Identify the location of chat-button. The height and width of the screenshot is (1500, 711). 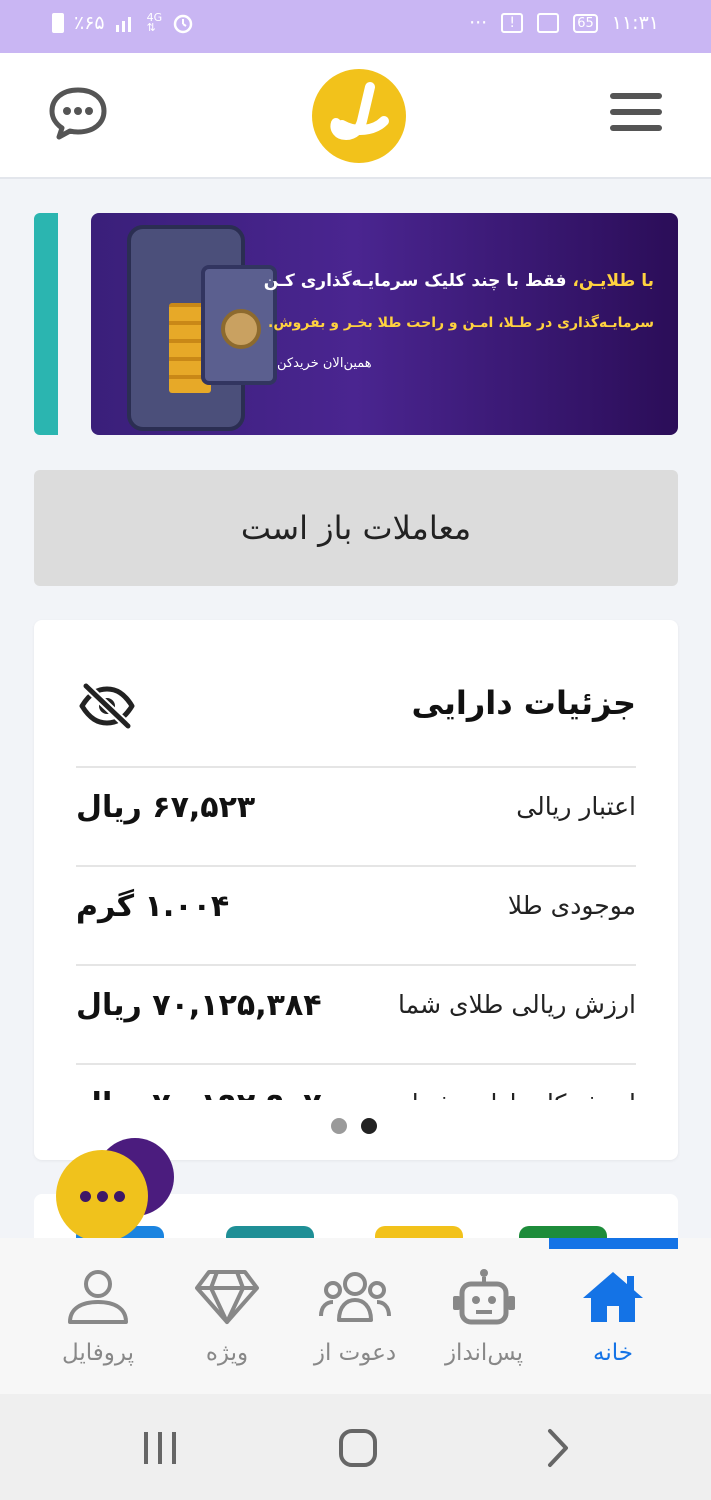
(78, 113).